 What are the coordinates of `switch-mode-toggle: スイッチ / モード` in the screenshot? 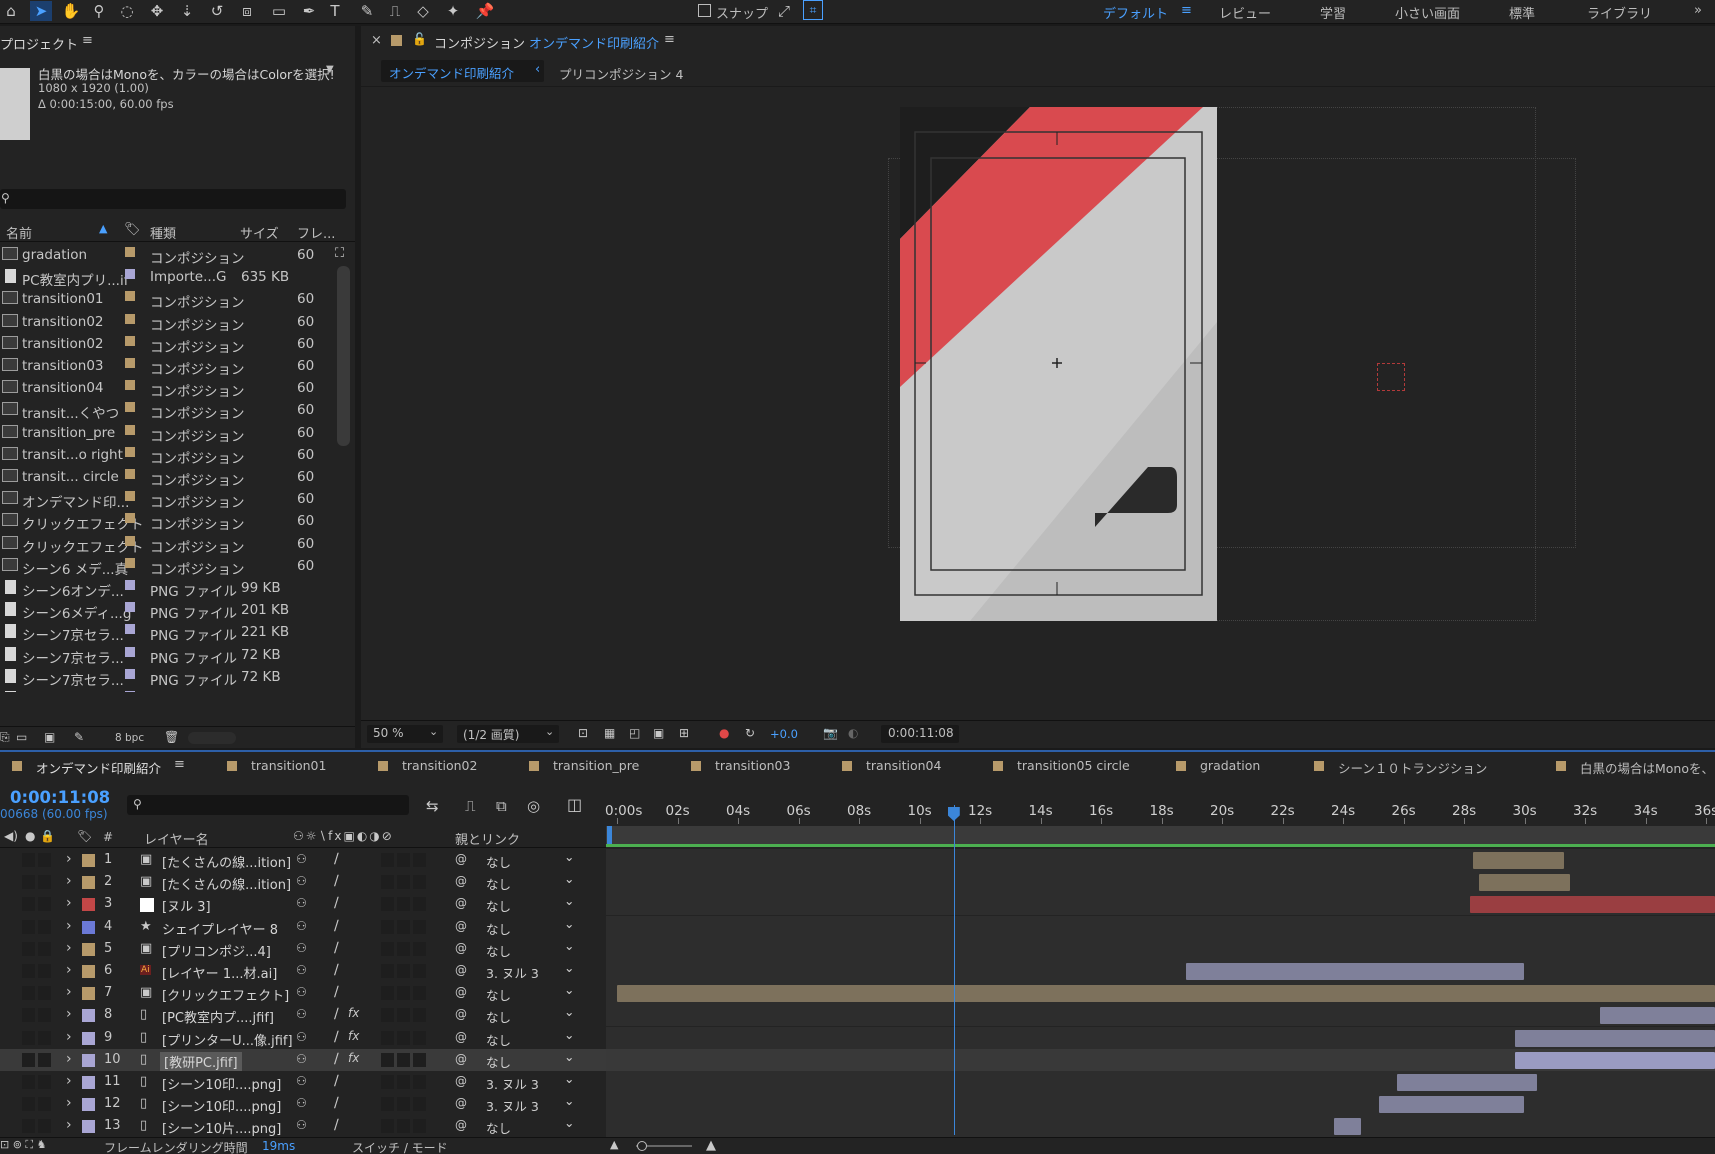 It's located at (400, 1146).